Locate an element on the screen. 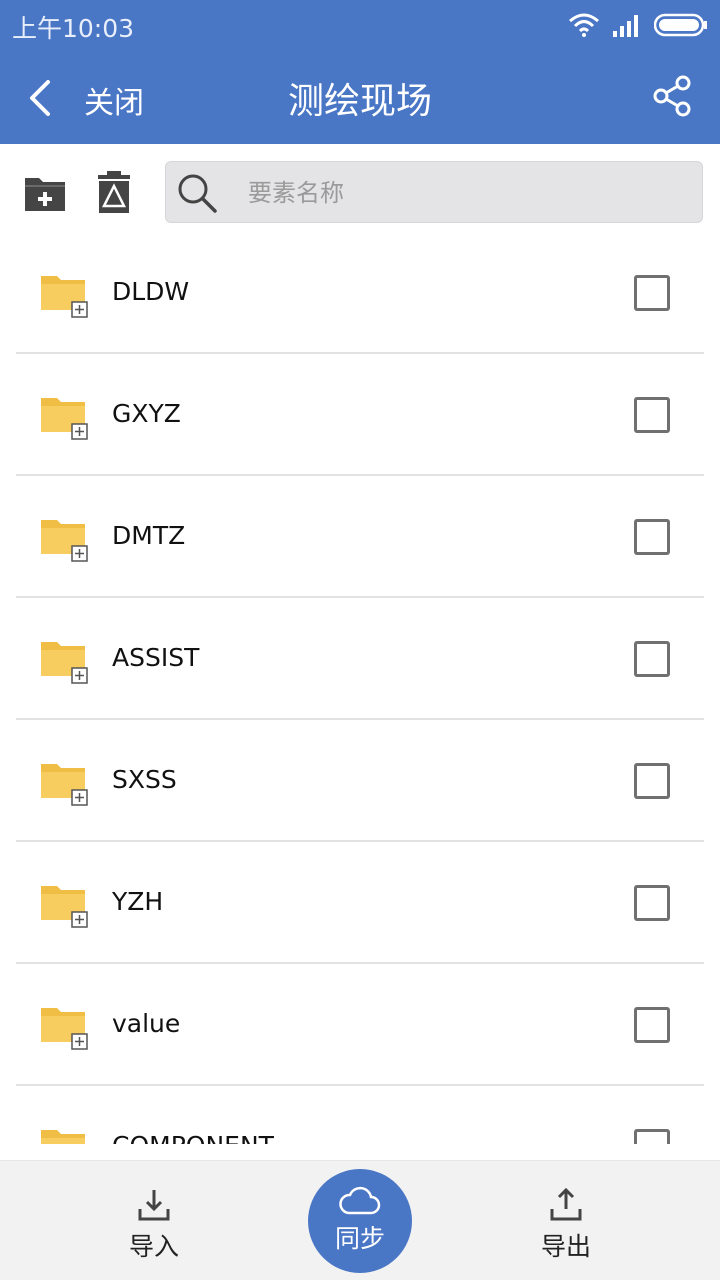 The height and width of the screenshot is (1281, 720). list-item: DMTZ is located at coordinates (360, 537).